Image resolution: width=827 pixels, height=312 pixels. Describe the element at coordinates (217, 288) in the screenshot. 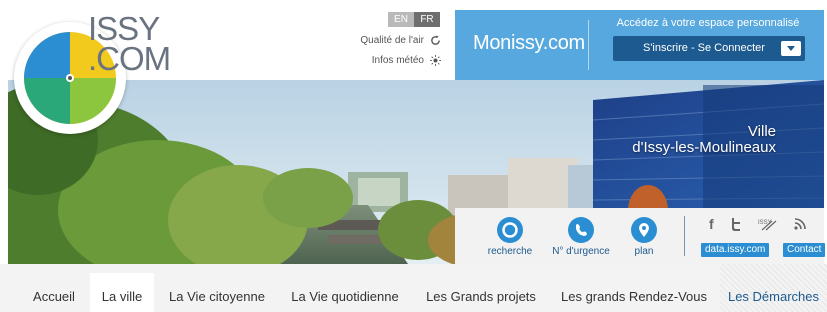

I see `nav-item-vie-citoyenne: La Vie citoyenne` at that location.